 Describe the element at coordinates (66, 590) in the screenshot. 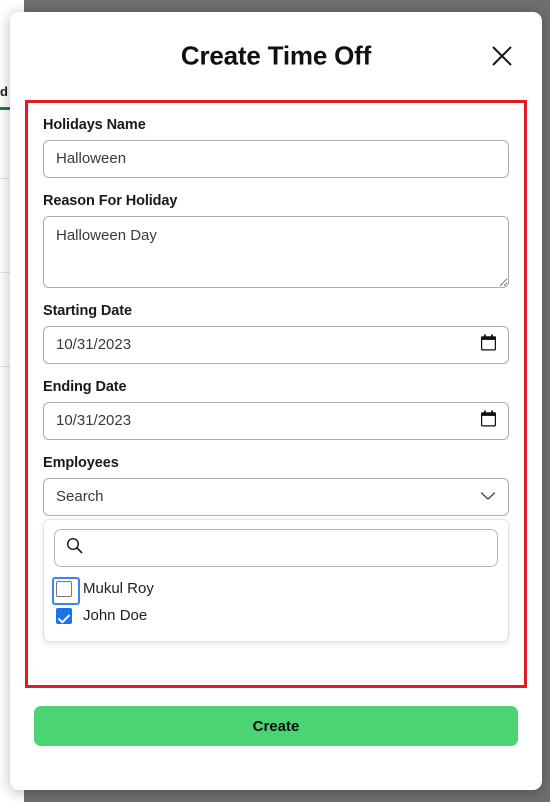

I see `employee-checkbox-mukul-roy` at that location.